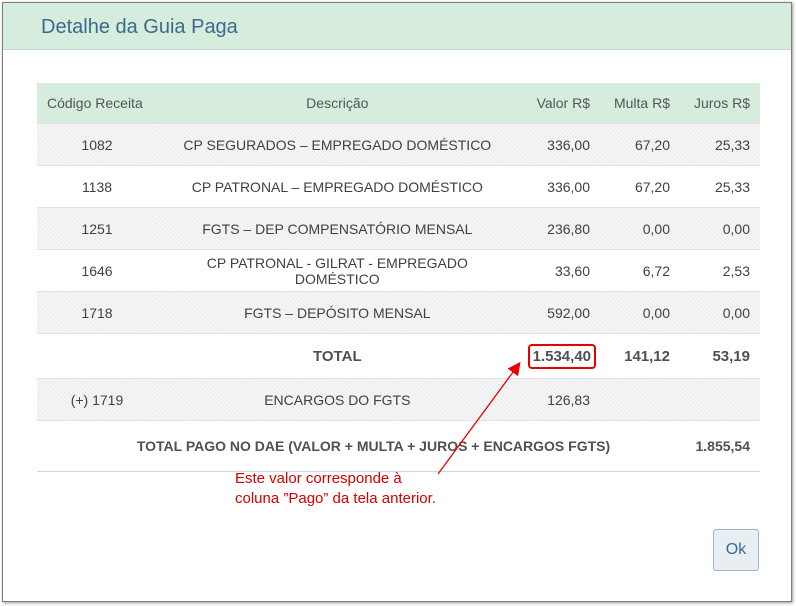 The width and height of the screenshot is (796, 606). I want to click on encargos-code: (+) 1719, so click(97, 399).